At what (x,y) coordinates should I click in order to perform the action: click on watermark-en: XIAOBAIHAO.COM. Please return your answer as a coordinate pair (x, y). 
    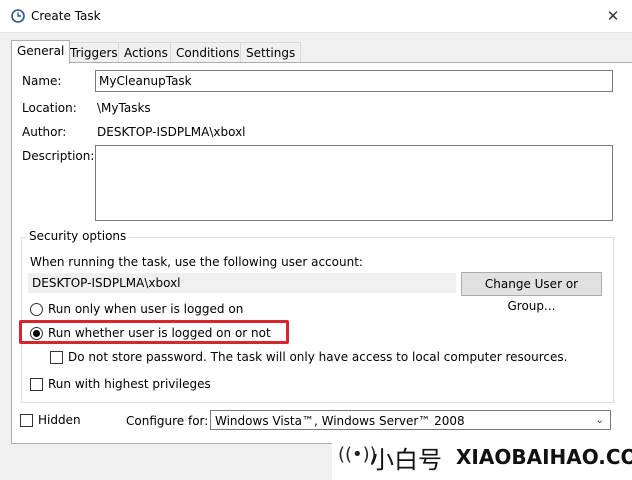
    Looking at the image, I should click on (544, 457).